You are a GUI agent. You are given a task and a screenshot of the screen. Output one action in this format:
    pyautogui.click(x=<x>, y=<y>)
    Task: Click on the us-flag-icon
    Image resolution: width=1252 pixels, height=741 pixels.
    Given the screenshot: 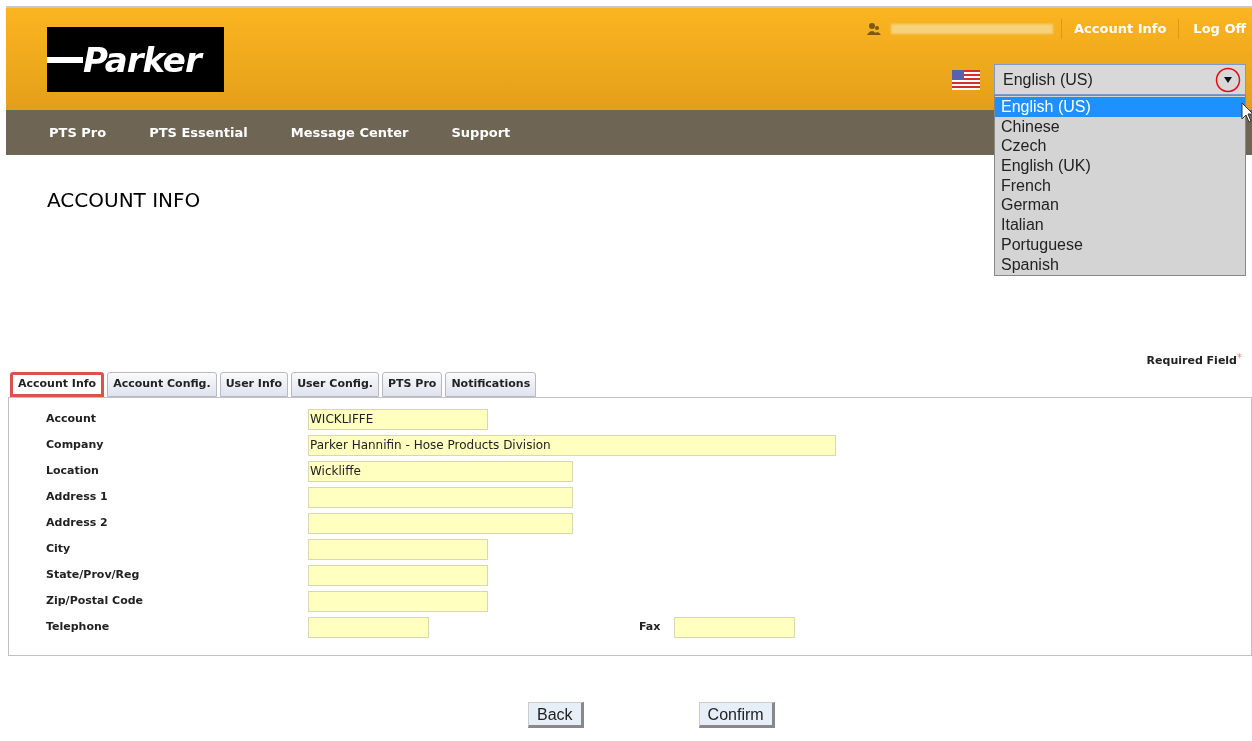 What is the action you would take?
    pyautogui.click(x=966, y=79)
    